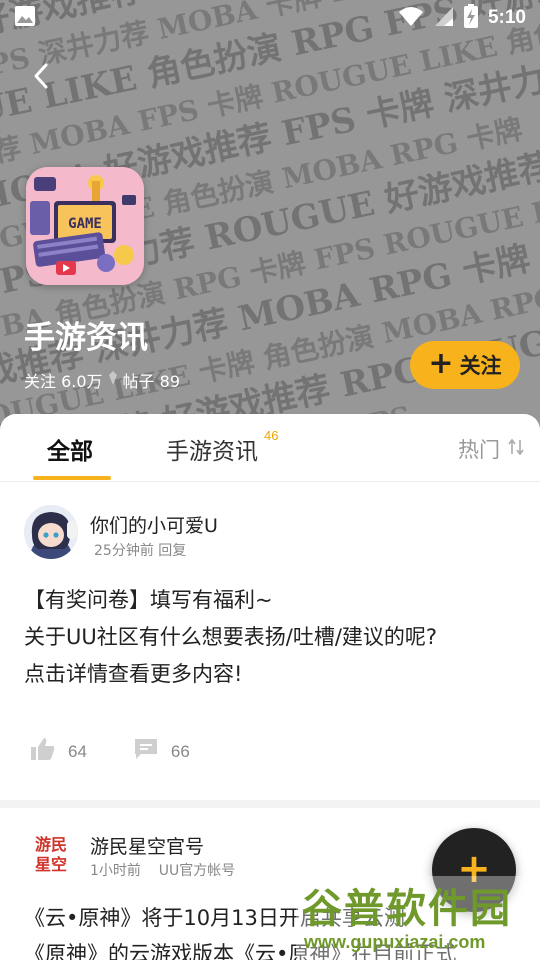  I want to click on watermark: 谷普软件园 www.gupuxiazai.com, so click(418, 918).